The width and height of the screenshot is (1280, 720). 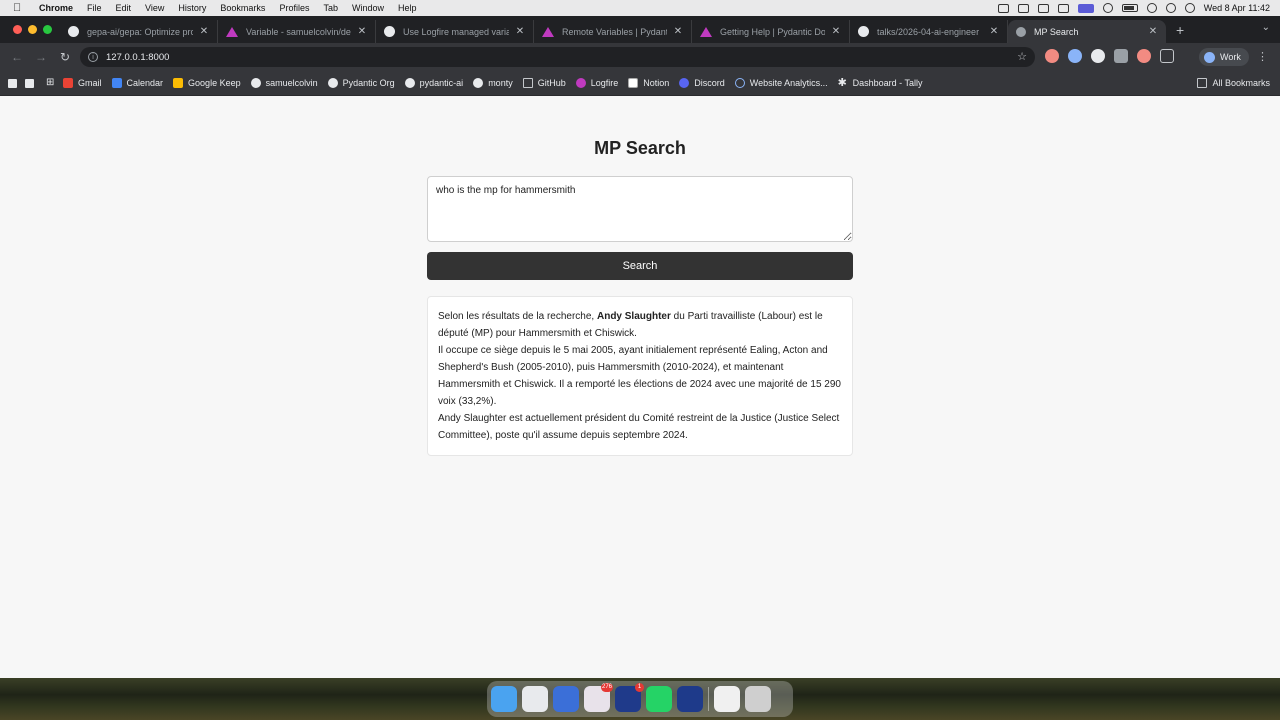 What do you see at coordinates (368, 8) in the screenshot?
I see `menu-window: Window` at bounding box center [368, 8].